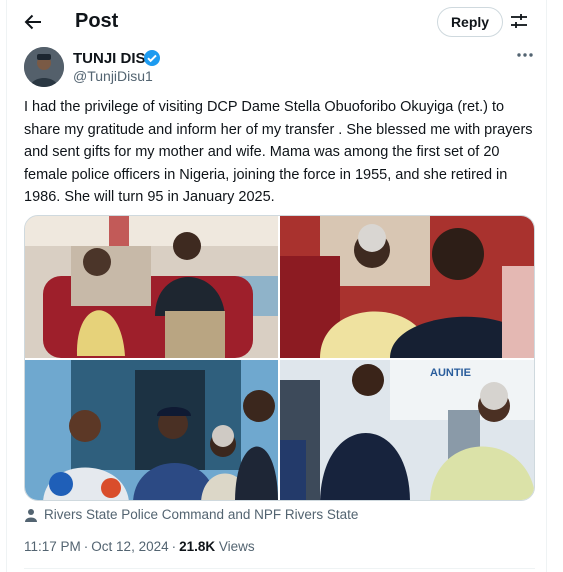  I want to click on sign-text: AUNTIE, so click(450, 373).